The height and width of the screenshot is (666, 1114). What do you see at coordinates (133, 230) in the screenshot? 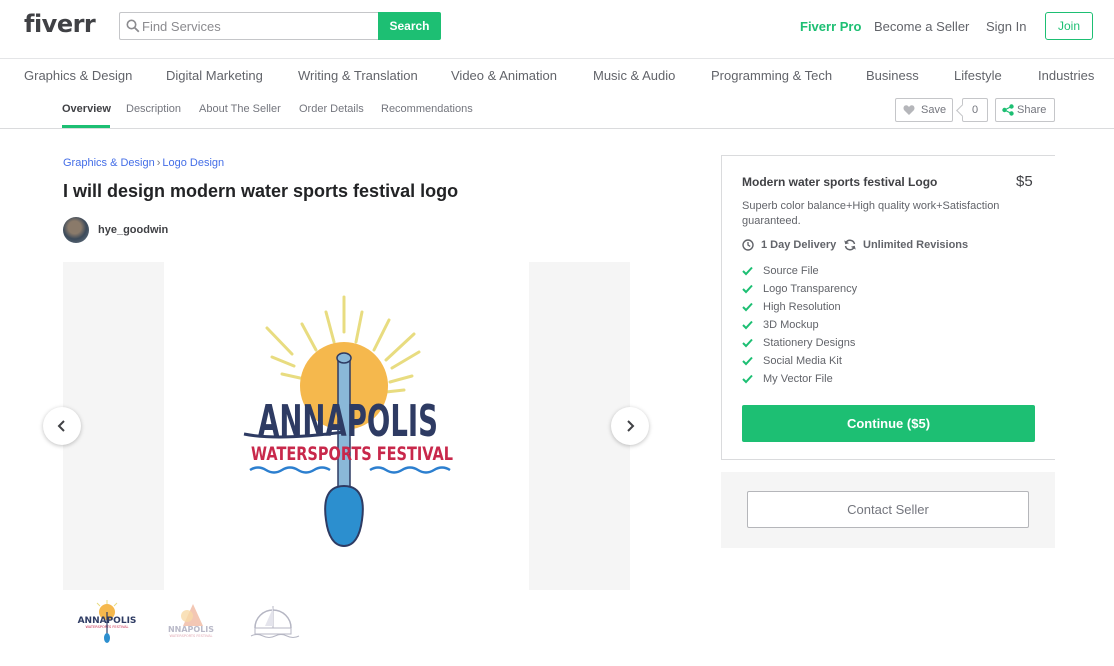
I see `seller-name: hye_goodwin` at bounding box center [133, 230].